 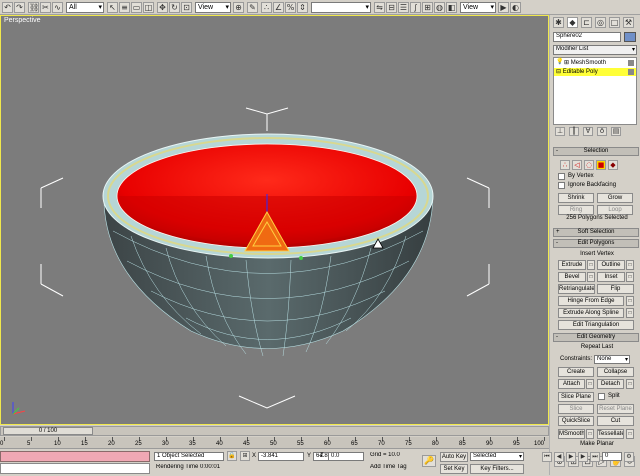 What do you see at coordinates (596, 243) in the screenshot?
I see `edit-polygons-rollout-header: - Edit Polygons` at bounding box center [596, 243].